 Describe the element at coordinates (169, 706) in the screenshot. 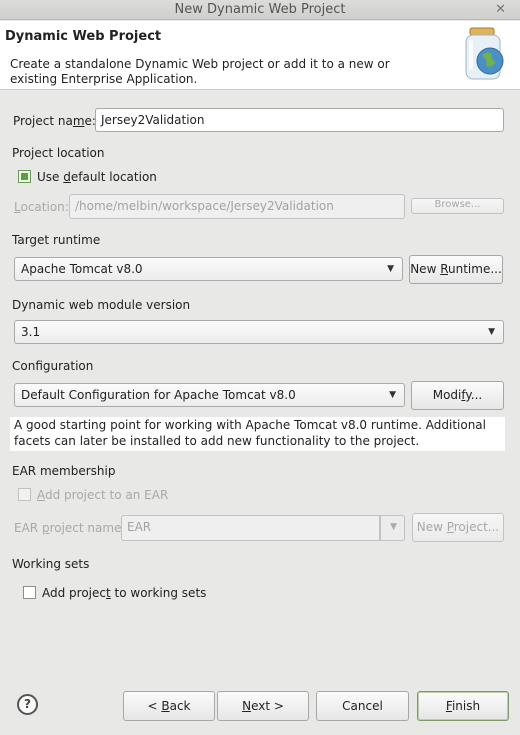

I see `back-button: < Back` at that location.